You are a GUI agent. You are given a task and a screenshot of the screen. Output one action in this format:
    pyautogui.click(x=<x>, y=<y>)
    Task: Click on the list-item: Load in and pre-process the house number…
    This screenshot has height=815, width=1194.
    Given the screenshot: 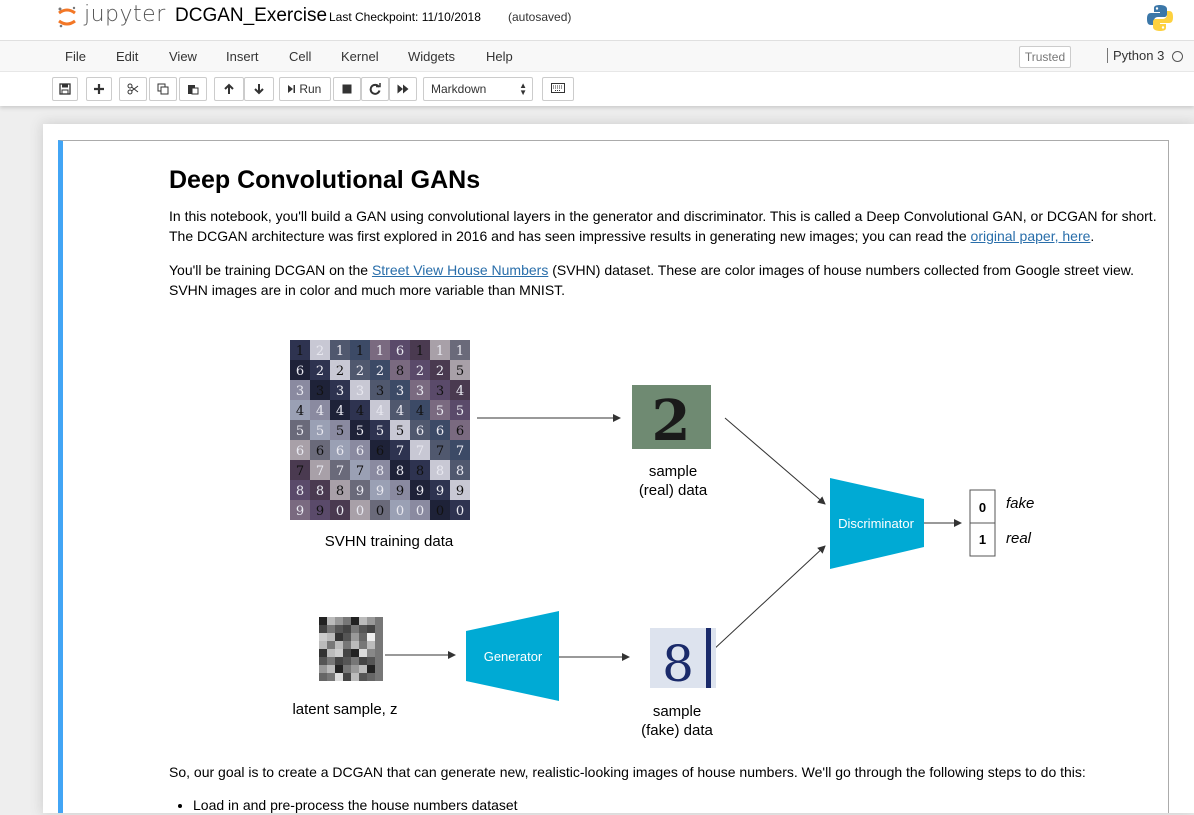 What is the action you would take?
    pyautogui.click(x=676, y=805)
    